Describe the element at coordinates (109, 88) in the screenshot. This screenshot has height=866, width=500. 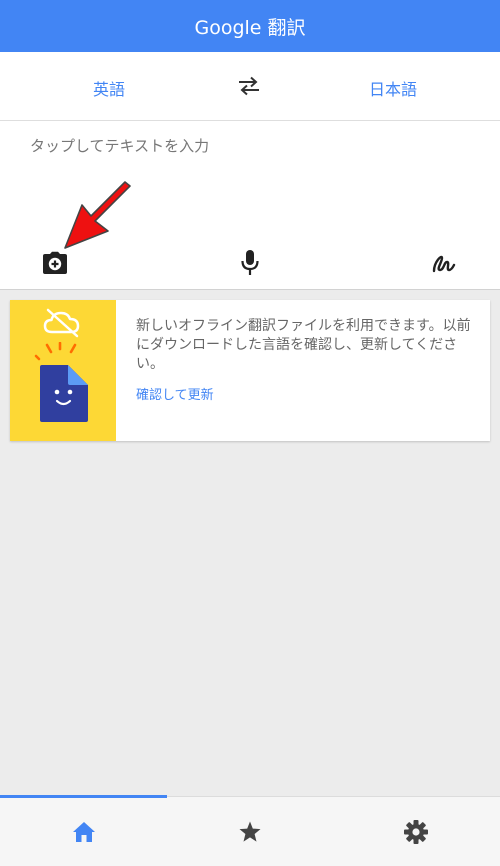
I see `source-language-button: 英語` at that location.